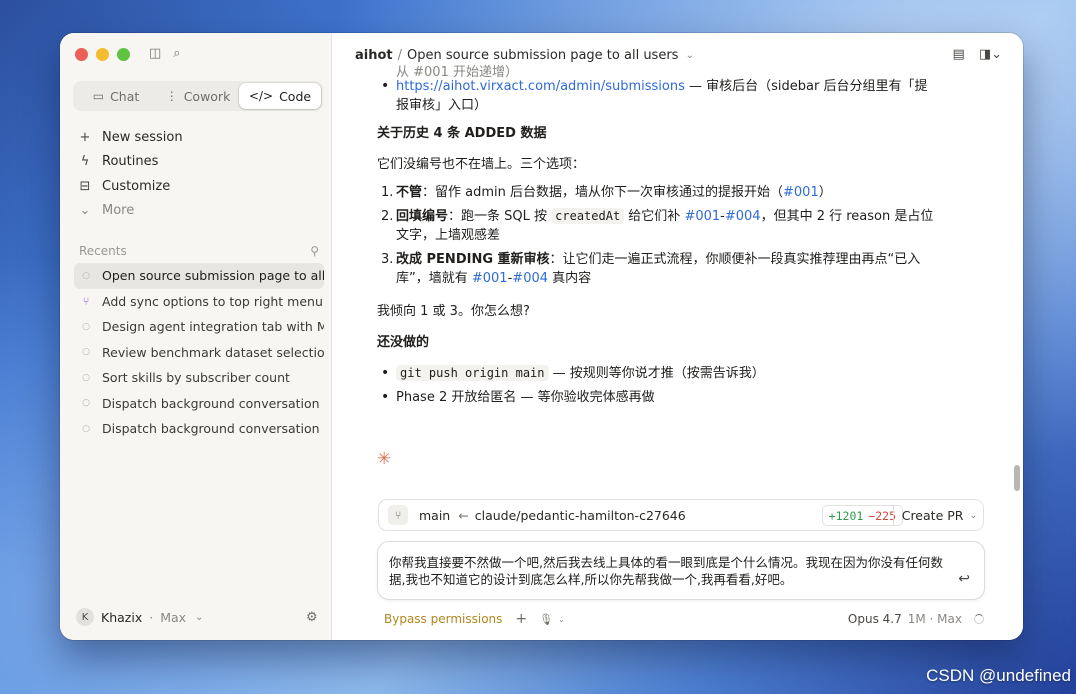 This screenshot has height=694, width=1076. Describe the element at coordinates (934, 619) in the screenshot. I see `context-info: 1M · Max` at that location.